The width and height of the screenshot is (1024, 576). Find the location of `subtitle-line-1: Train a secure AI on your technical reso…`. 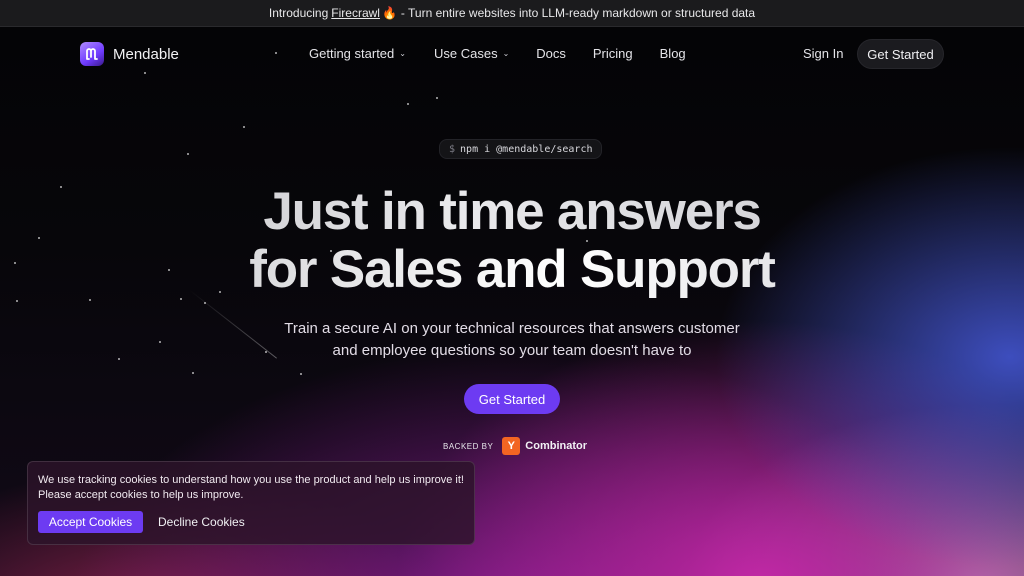

subtitle-line-1: Train a secure AI on your technical reso… is located at coordinates (512, 328).